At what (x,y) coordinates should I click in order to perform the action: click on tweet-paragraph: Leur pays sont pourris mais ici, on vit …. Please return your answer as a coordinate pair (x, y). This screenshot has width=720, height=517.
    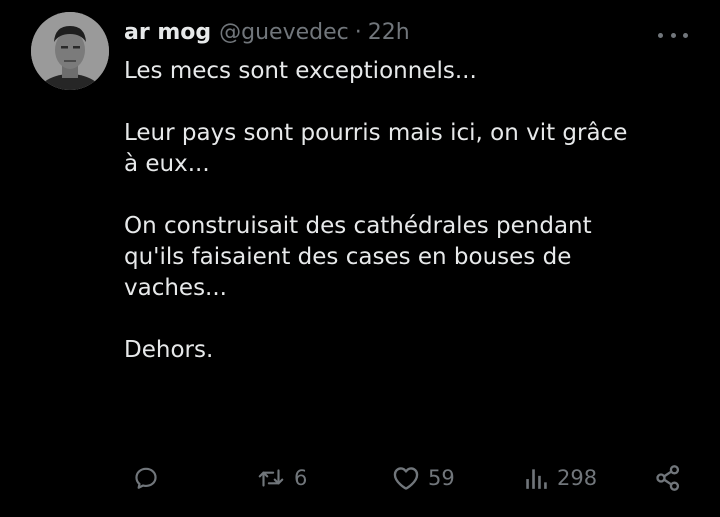
    Looking at the image, I should click on (409, 149).